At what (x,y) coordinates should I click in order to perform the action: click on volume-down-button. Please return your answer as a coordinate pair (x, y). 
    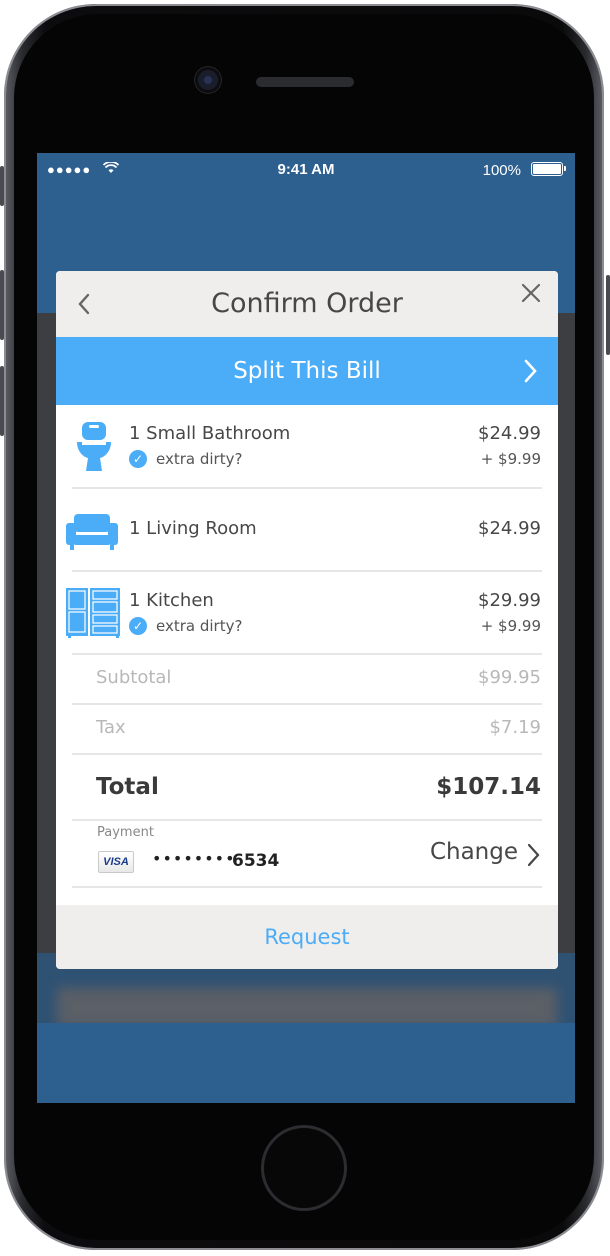
    Looking at the image, I should click on (2, 401).